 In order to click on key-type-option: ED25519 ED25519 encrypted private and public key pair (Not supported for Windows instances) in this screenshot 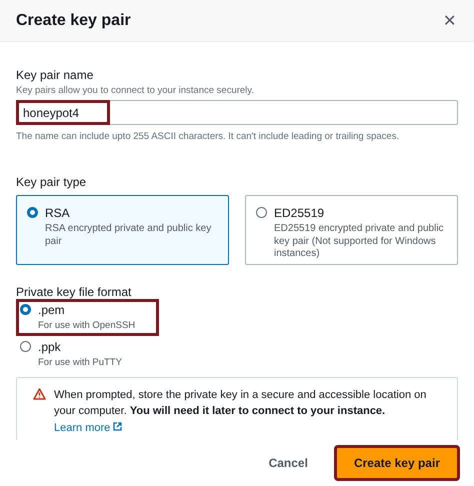, I will do `click(351, 230)`.